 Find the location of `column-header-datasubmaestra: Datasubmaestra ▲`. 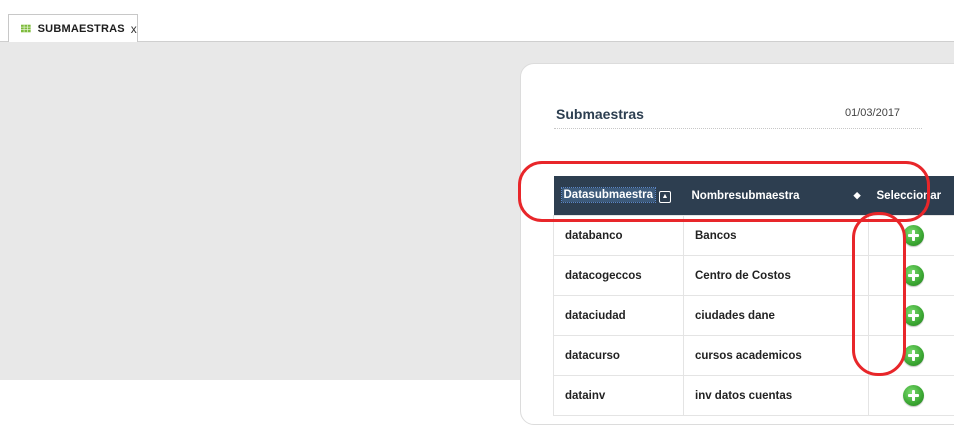

column-header-datasubmaestra: Datasubmaestra ▲ is located at coordinates (619, 196).